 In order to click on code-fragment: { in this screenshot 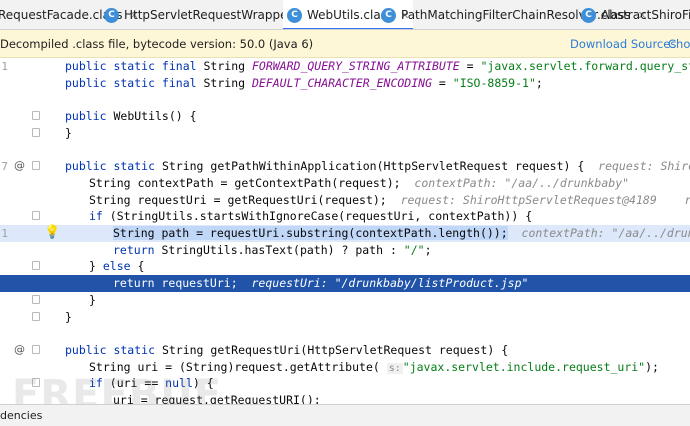, I will do `click(137, 266)`.